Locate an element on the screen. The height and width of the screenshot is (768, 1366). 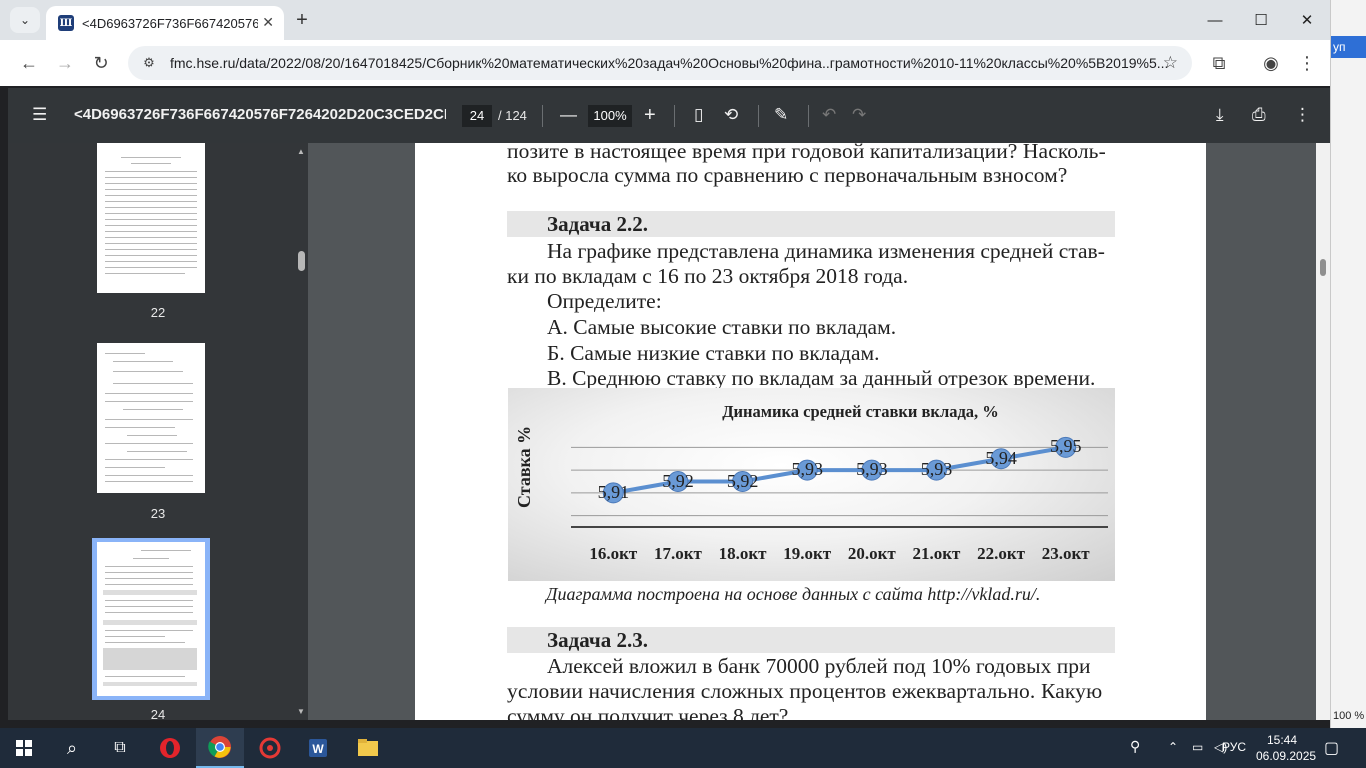
notification-icon: ▢ is located at coordinates (1331, 748).